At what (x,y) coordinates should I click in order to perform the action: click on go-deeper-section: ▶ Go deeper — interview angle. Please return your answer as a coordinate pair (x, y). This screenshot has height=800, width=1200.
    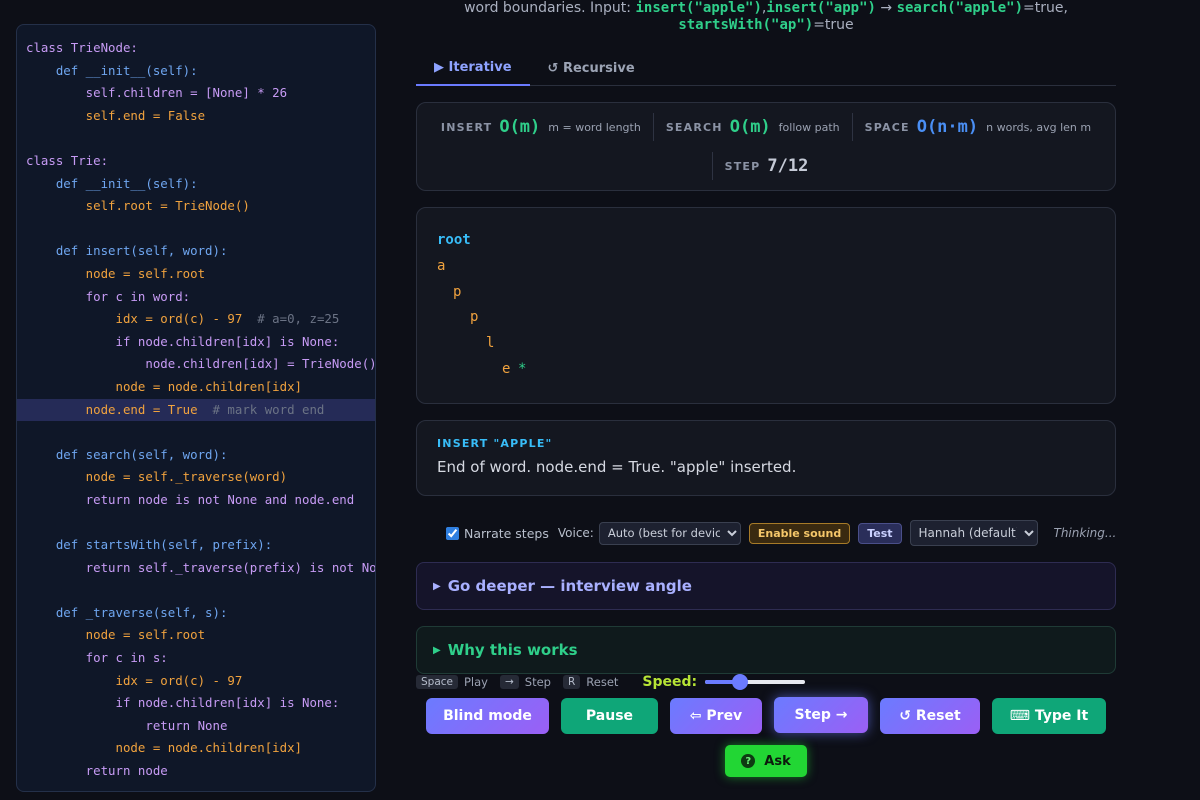
    Looking at the image, I should click on (766, 586).